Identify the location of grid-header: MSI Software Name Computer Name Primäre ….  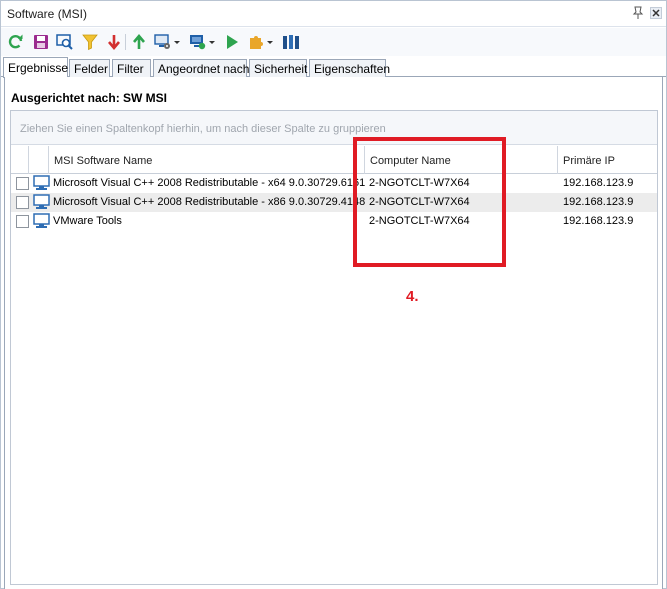
(334, 160).